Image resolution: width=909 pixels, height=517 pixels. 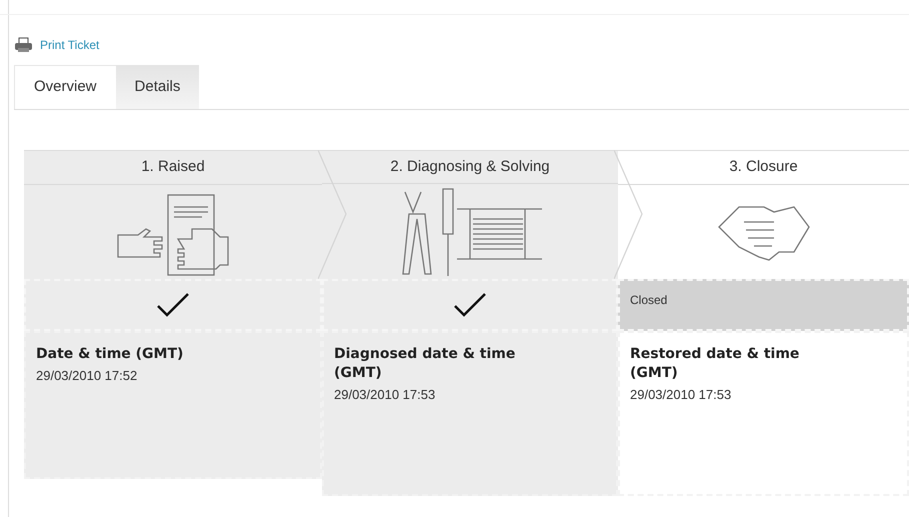 What do you see at coordinates (65, 87) in the screenshot?
I see `tab: Overview` at bounding box center [65, 87].